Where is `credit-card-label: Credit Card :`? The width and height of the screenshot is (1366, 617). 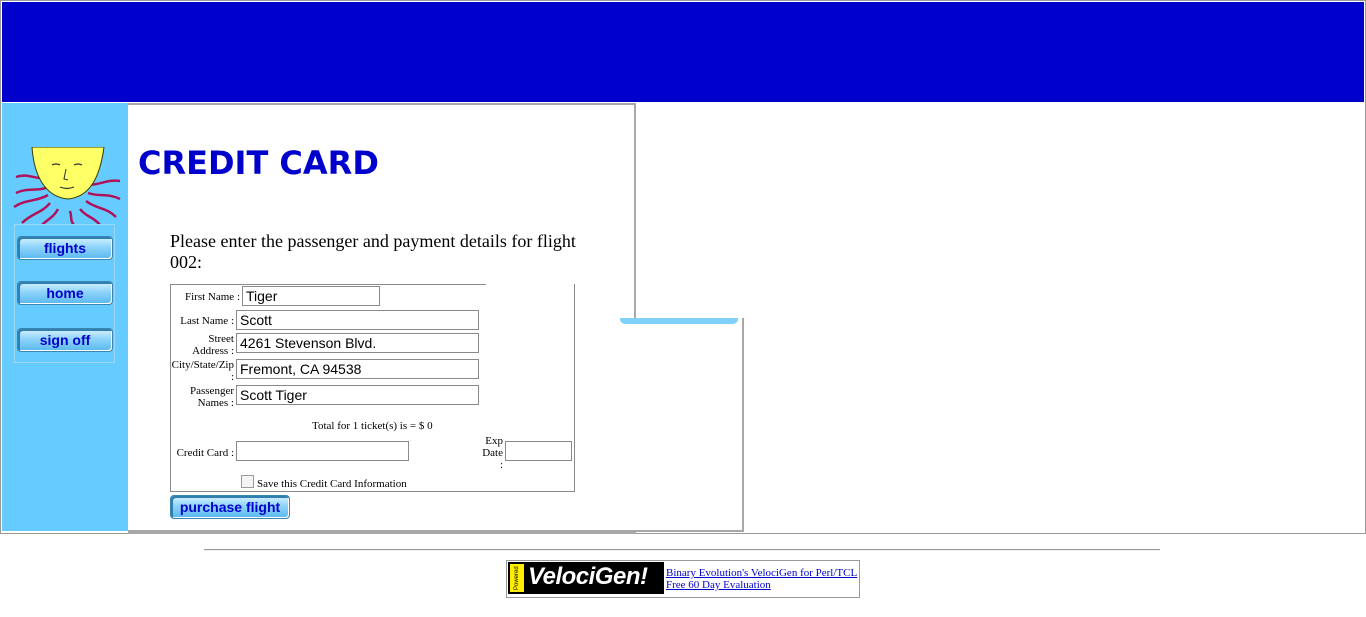 credit-card-label: Credit Card : is located at coordinates (205, 453).